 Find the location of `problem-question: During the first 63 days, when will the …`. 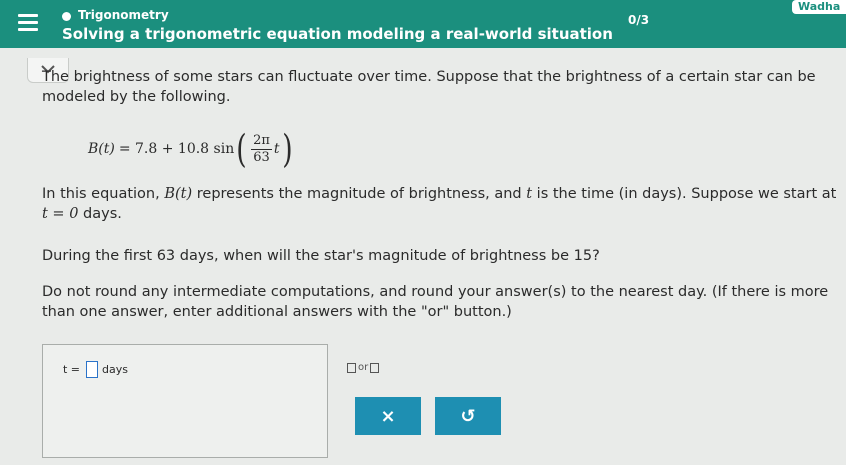

problem-question: During the first 63 days, when will the … is located at coordinates (321, 256).